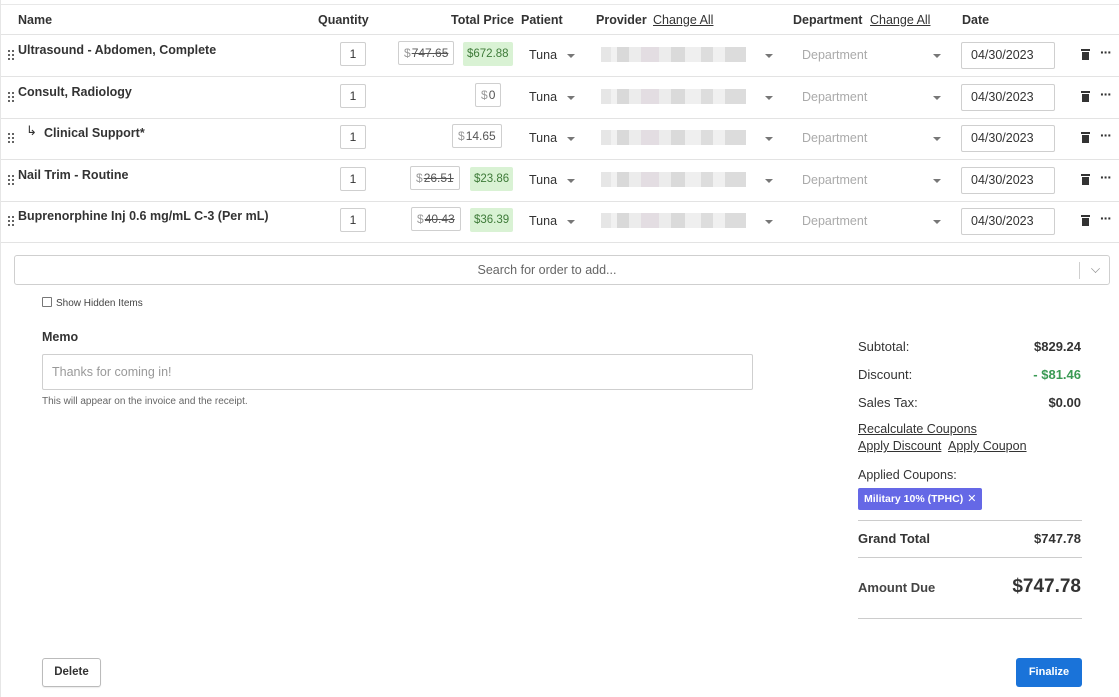 Image resolution: width=1119 pixels, height=697 pixels. What do you see at coordinates (828, 20) in the screenshot?
I see `col-department: Department` at bounding box center [828, 20].